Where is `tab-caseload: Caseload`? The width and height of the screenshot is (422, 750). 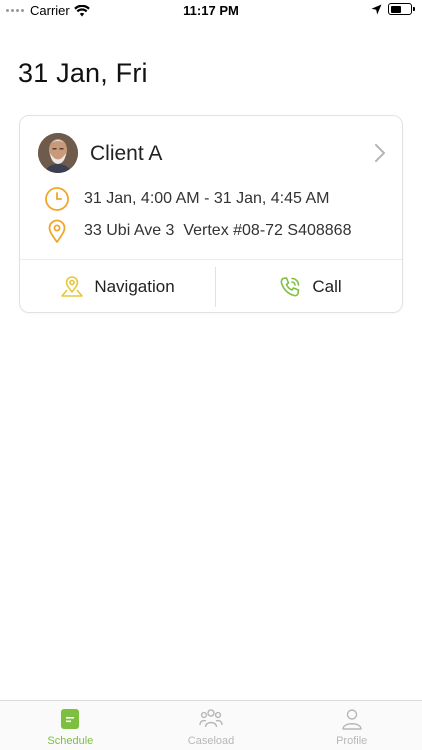
tab-caseload: Caseload is located at coordinates (211, 725).